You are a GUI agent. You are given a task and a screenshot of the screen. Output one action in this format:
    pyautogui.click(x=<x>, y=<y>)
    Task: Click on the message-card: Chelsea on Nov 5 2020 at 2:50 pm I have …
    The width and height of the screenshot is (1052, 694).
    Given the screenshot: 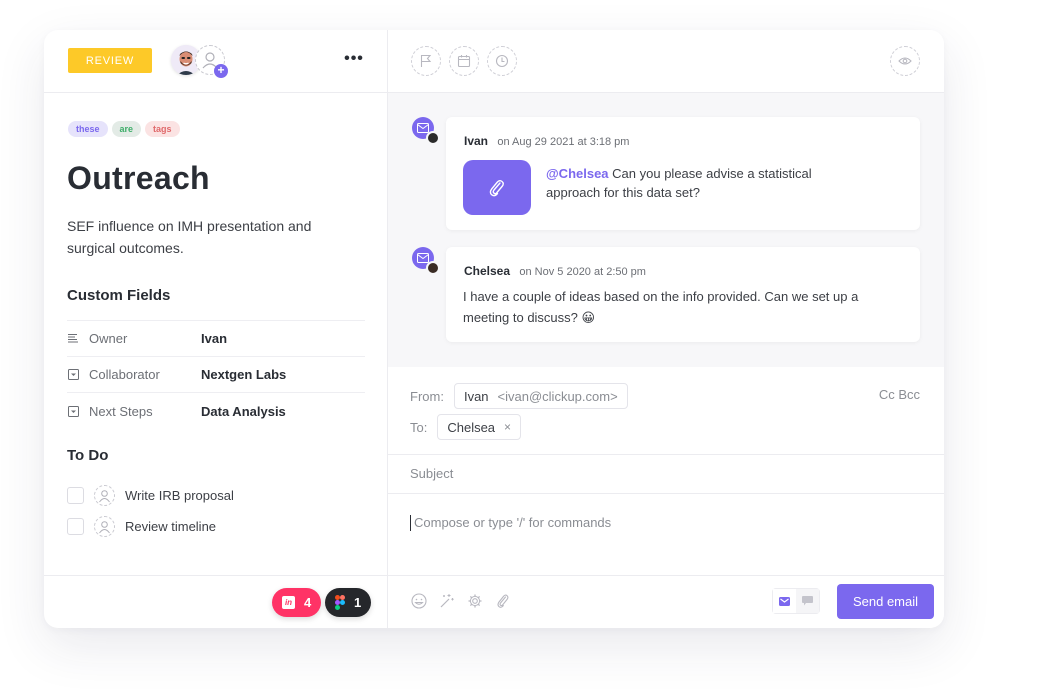 What is the action you would take?
    pyautogui.click(x=683, y=294)
    